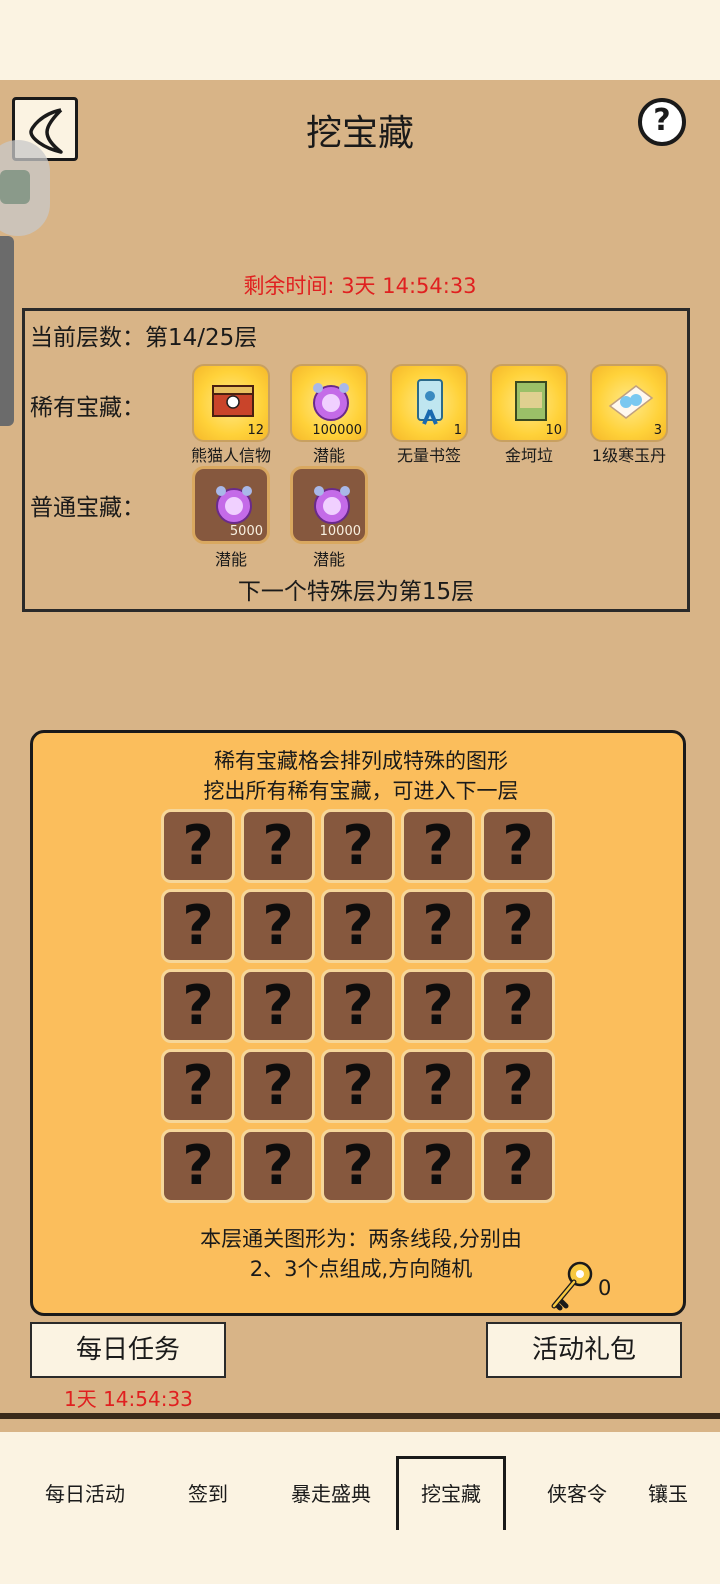 The height and width of the screenshot is (1584, 720). I want to click on rare-item-name: 1级寒玉丹, so click(629, 455).